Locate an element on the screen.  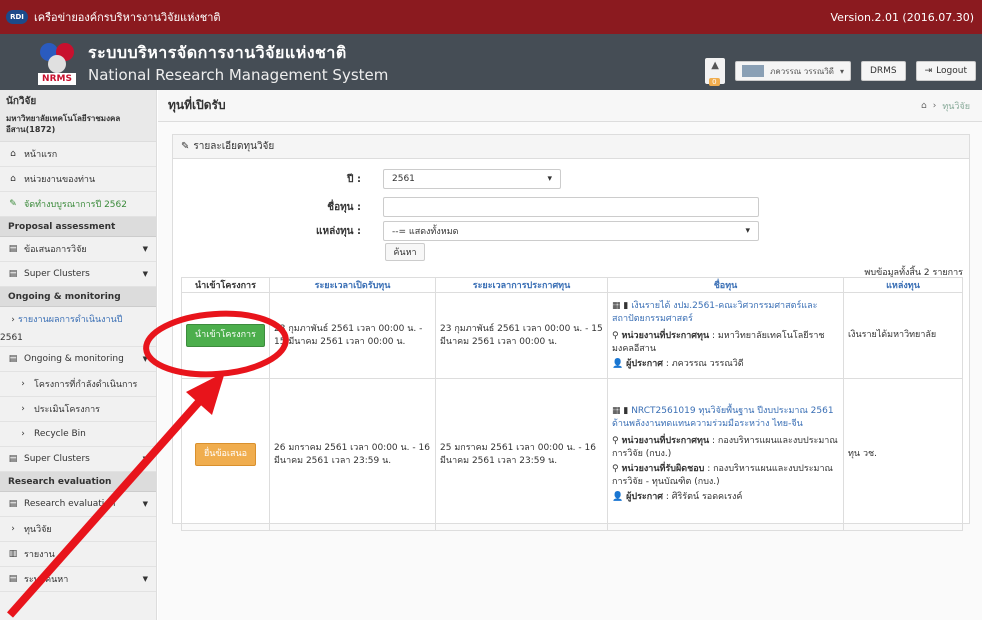
submit-proposal-button: ยื่นข้อเสนอ is located at coordinates (225, 454).